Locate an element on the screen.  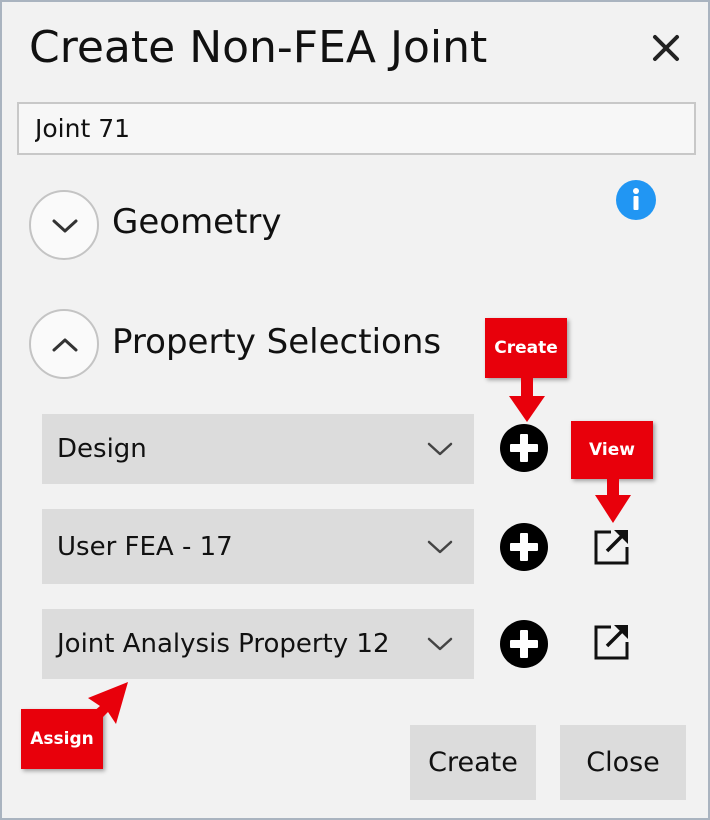
design-property-select: Design is located at coordinates (258, 449).